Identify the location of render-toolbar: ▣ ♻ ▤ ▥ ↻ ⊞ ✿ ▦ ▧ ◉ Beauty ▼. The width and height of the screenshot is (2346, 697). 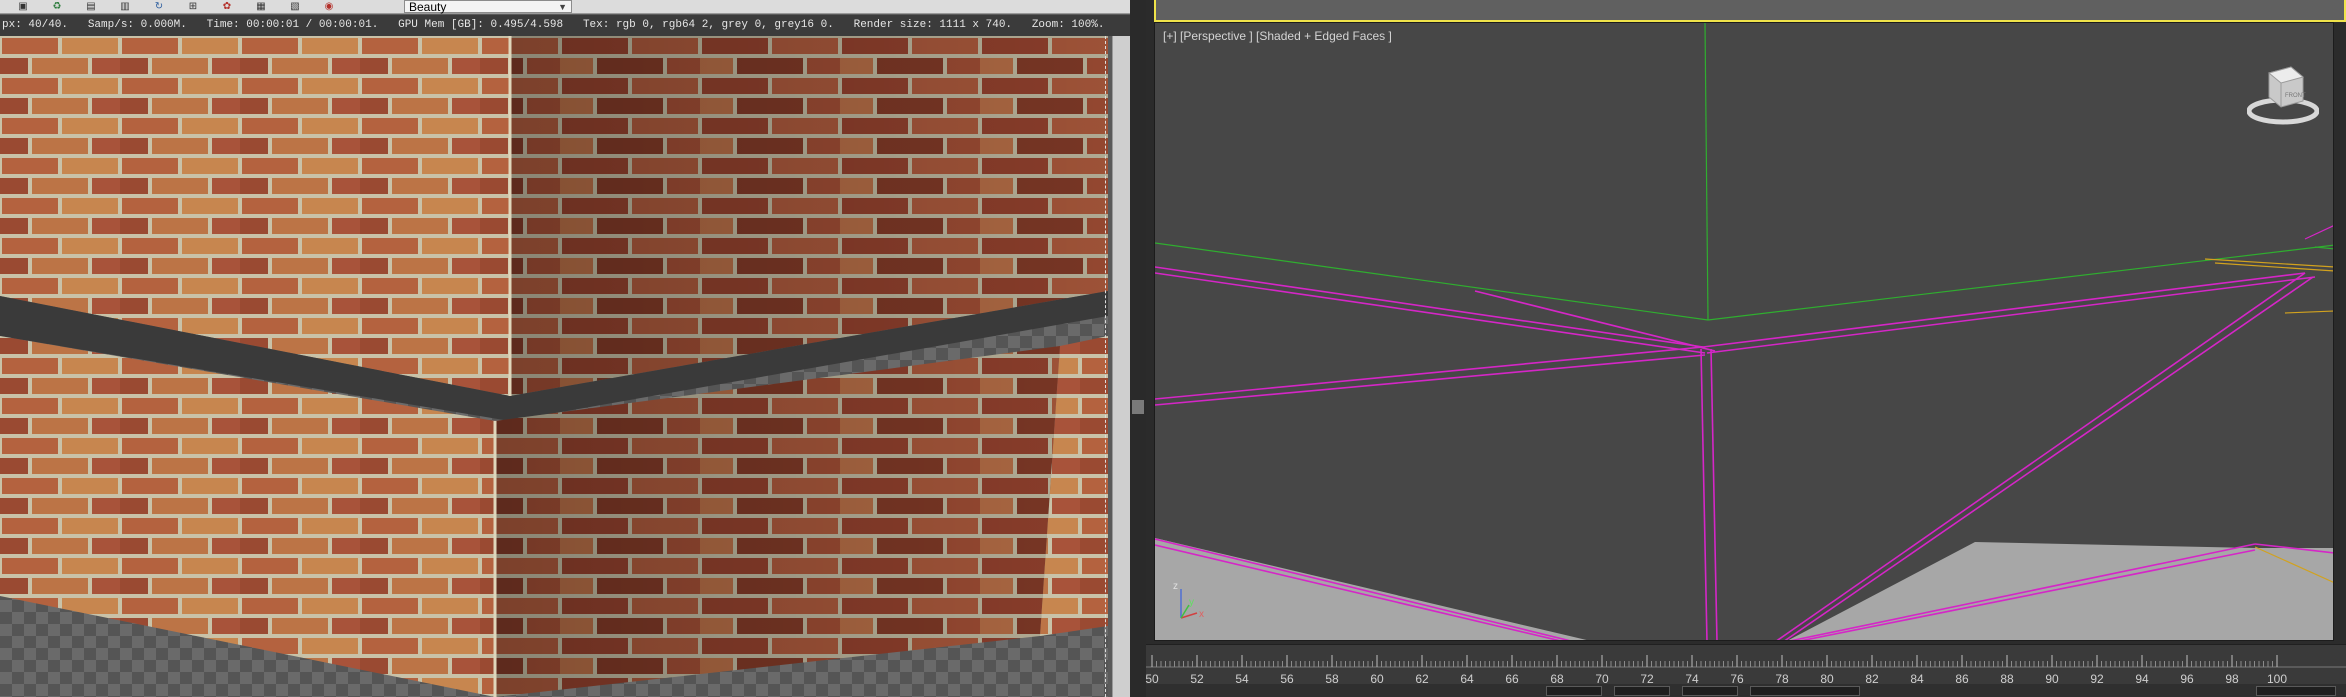
(565, 7).